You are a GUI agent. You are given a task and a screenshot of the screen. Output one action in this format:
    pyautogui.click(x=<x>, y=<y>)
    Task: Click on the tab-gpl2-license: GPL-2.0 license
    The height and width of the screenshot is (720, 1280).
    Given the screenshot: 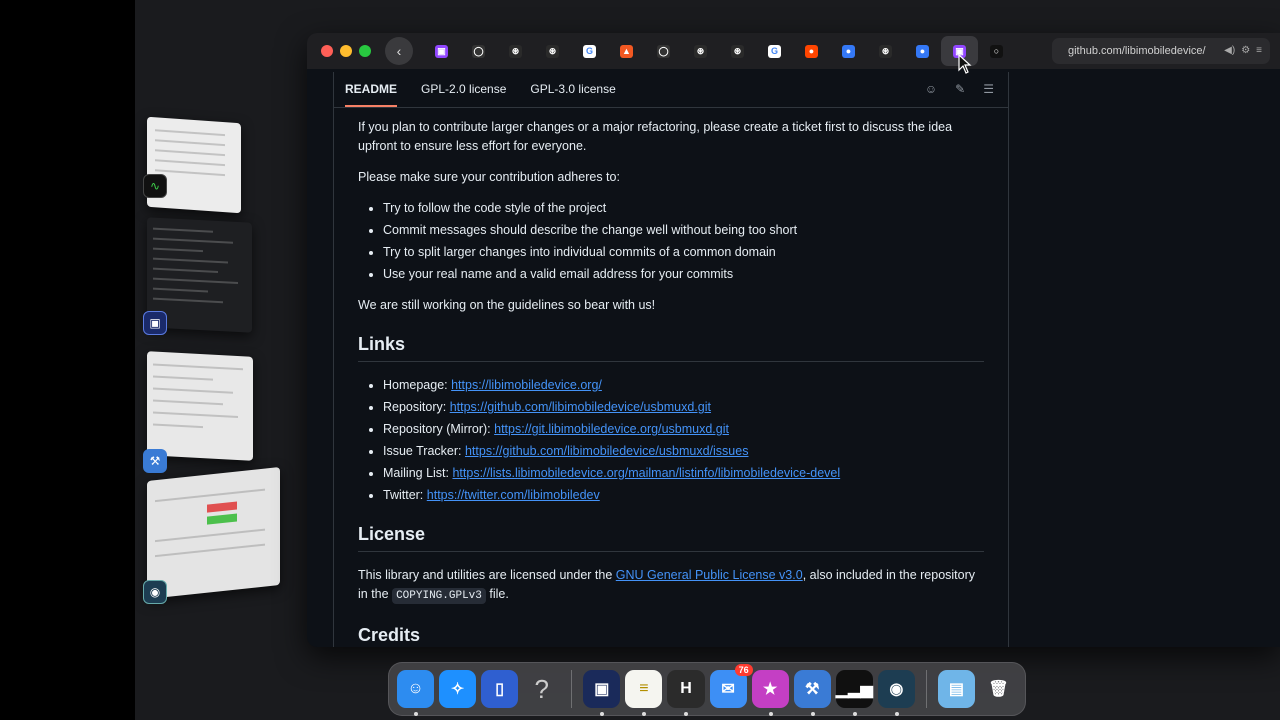 What is the action you would take?
    pyautogui.click(x=463, y=94)
    